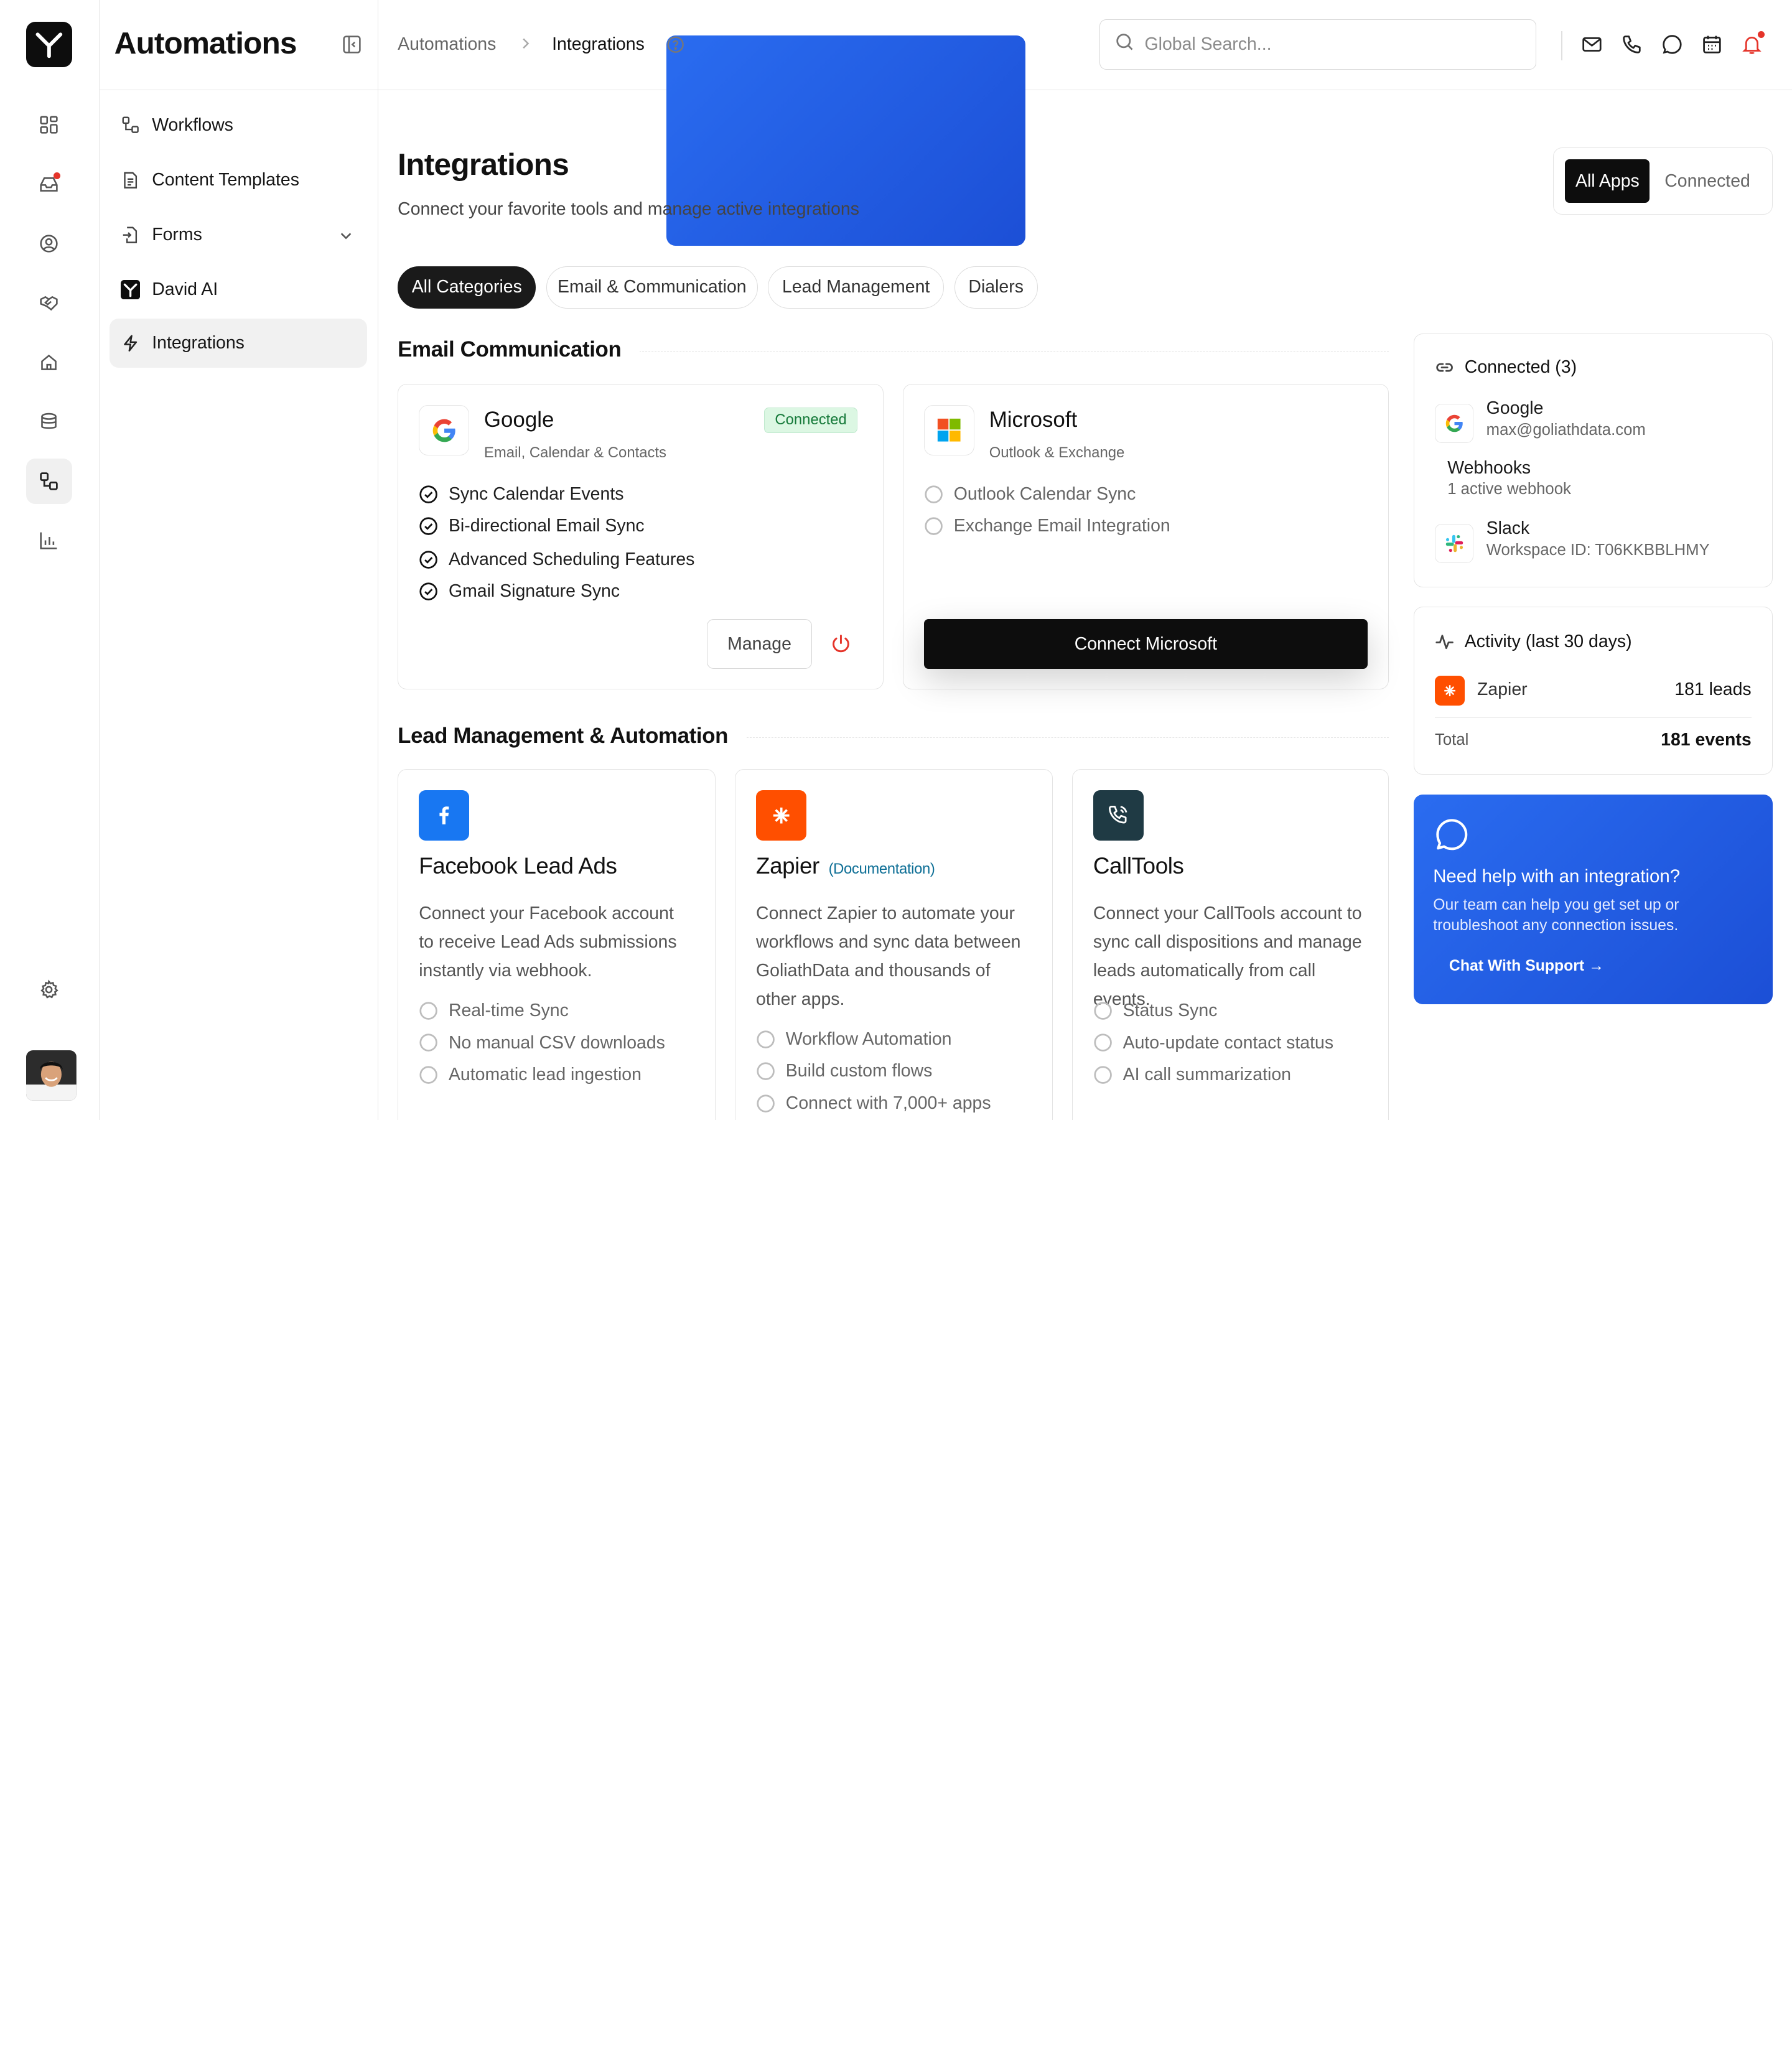 This screenshot has width=1792, height=2057. I want to click on microsoft-logo-icon, so click(949, 430).